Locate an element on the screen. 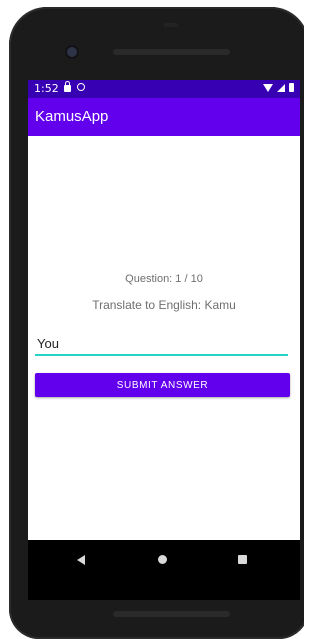  question-counter: Question: 1 / 10 is located at coordinates (164, 279).